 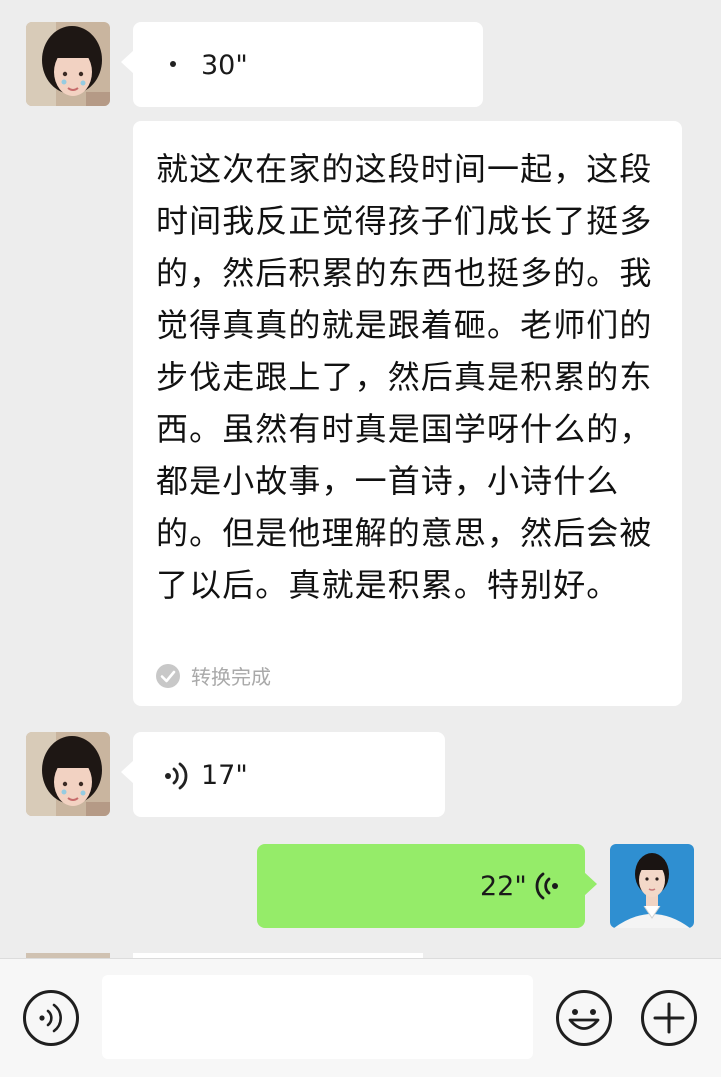 What do you see at coordinates (168, 675) in the screenshot?
I see `check-circle-icon` at bounding box center [168, 675].